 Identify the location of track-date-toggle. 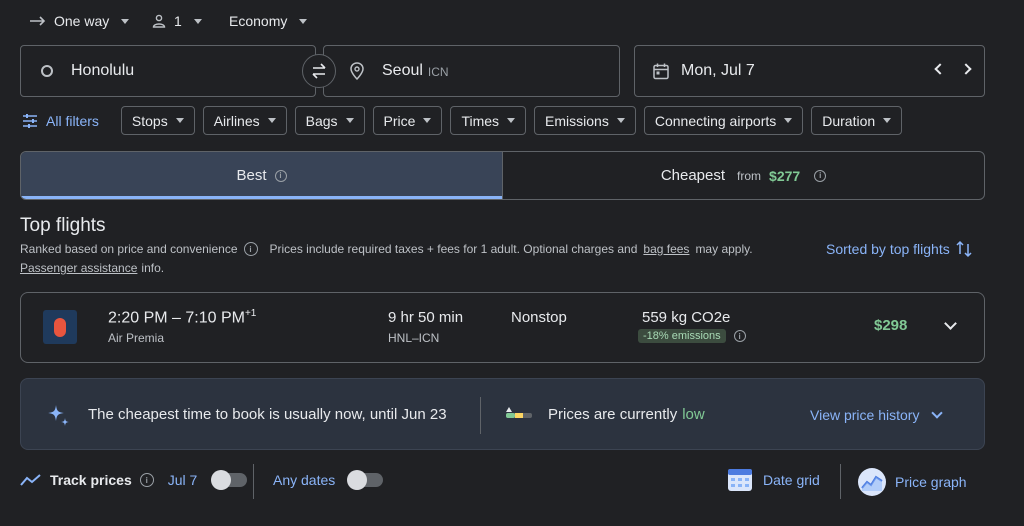
(229, 480).